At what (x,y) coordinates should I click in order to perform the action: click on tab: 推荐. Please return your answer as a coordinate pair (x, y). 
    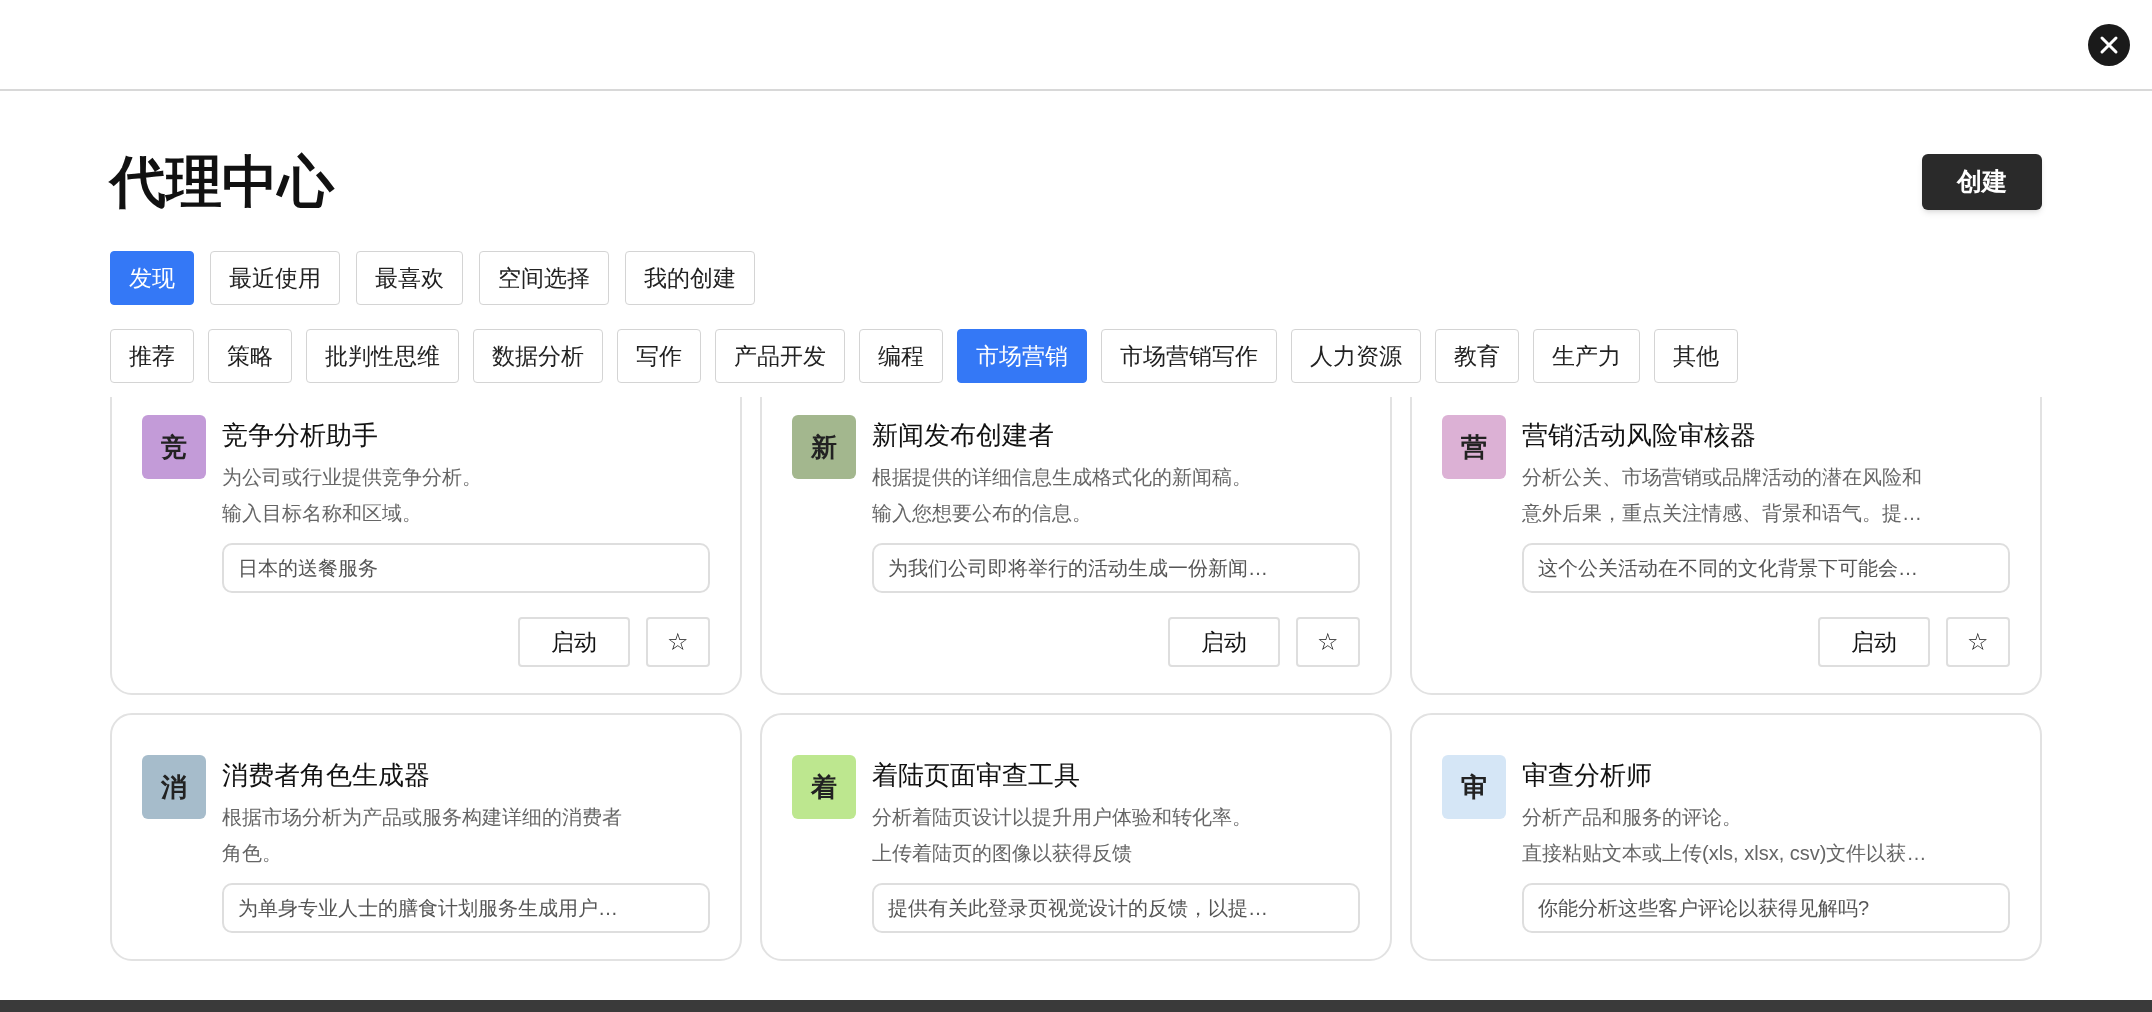
    Looking at the image, I should click on (152, 356).